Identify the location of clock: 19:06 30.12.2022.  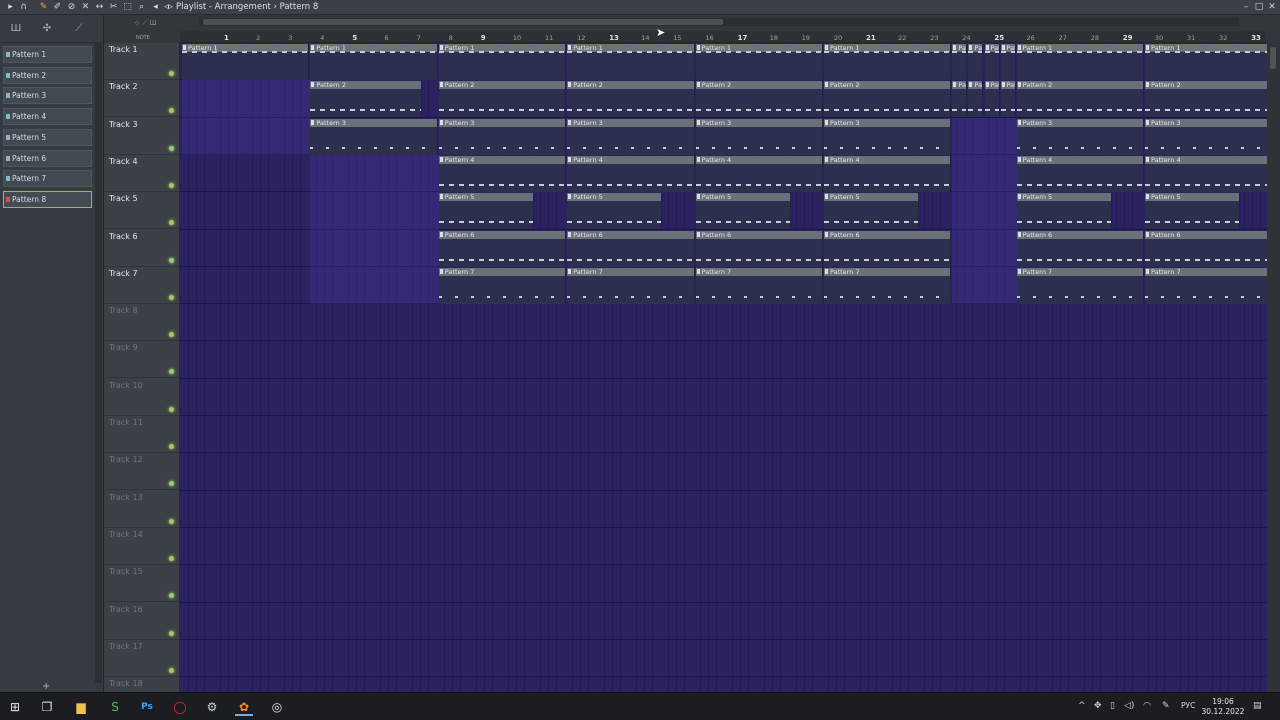
(1223, 707).